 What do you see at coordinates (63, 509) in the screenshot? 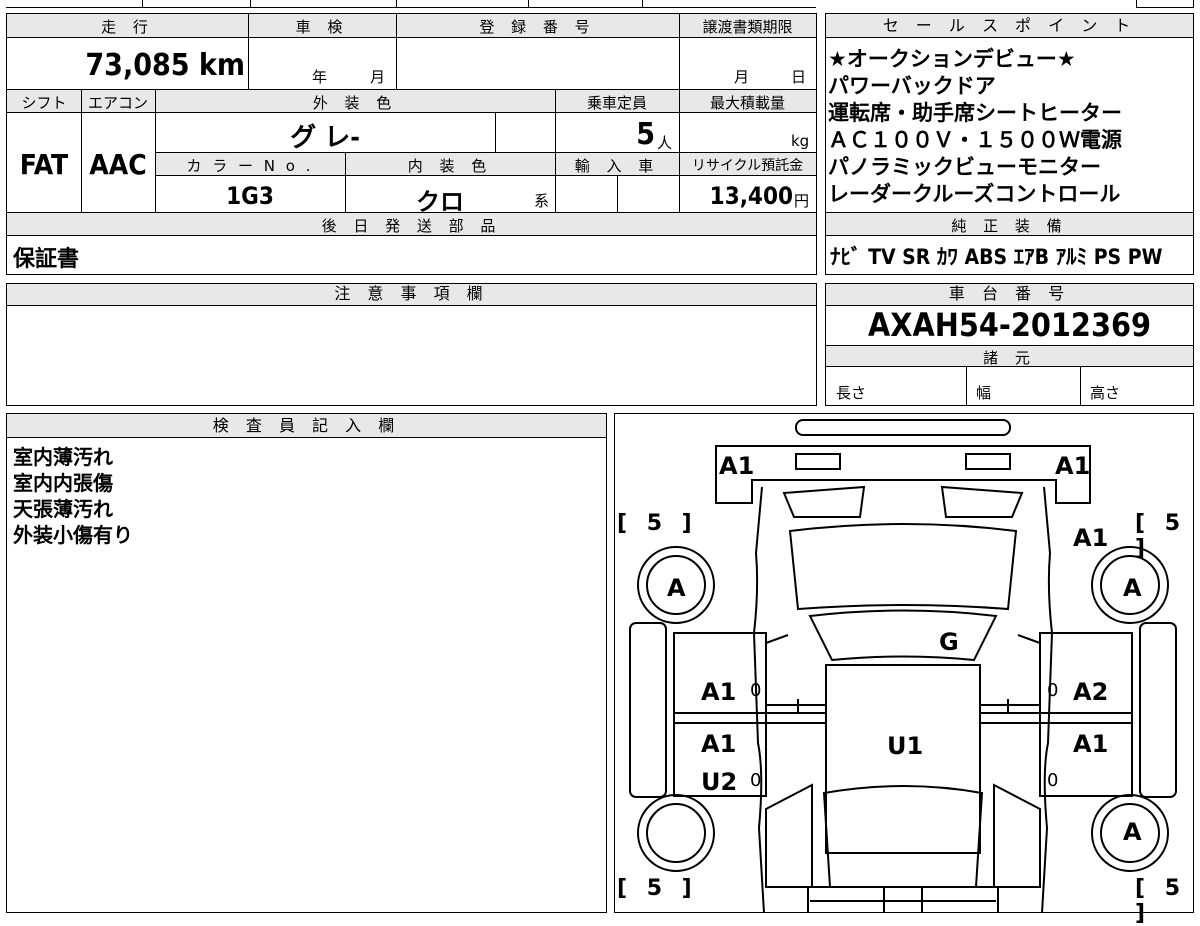
I see `inspector-note: 天張薄汚れ` at bounding box center [63, 509].